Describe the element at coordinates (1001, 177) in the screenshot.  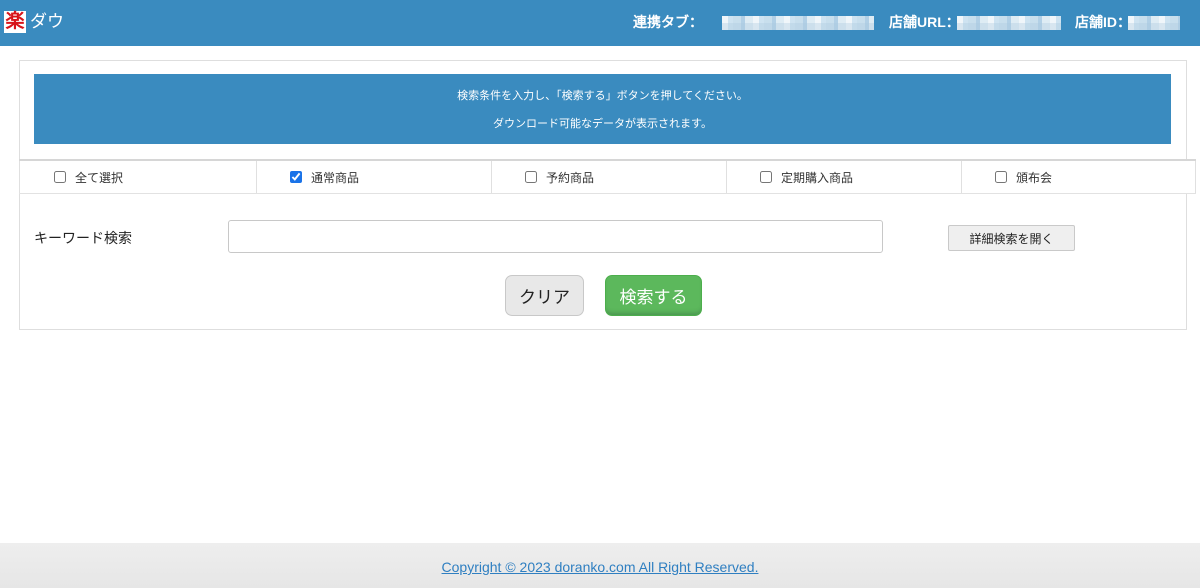
I see `distribution-club-checkbox` at that location.